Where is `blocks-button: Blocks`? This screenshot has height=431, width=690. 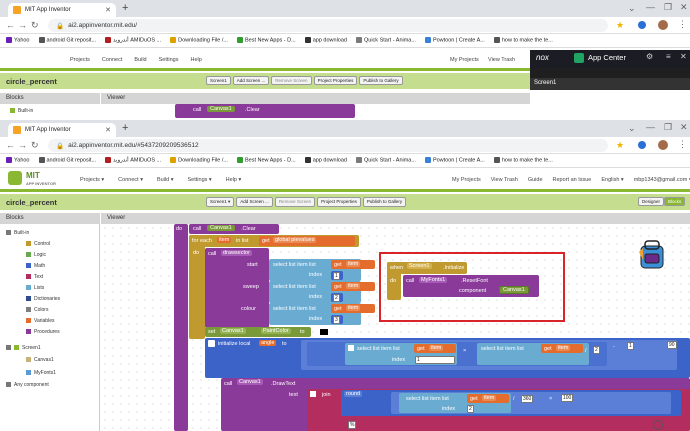 blocks-button: Blocks is located at coordinates (675, 201).